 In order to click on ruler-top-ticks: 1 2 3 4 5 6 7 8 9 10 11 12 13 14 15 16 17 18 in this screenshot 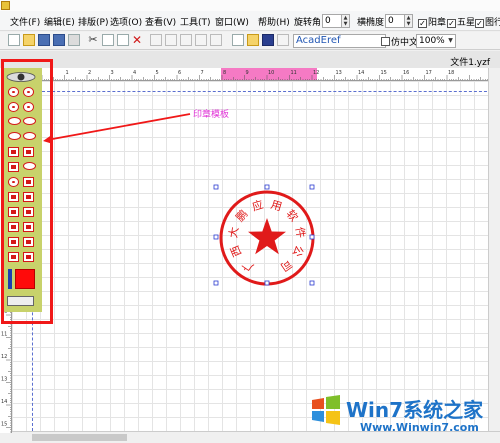, I will do `click(270, 75)`.